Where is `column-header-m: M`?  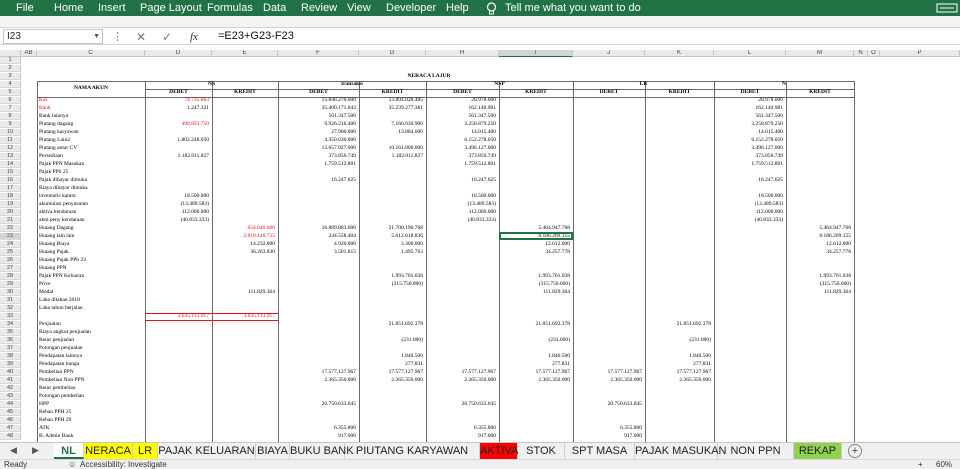 column-header-m: M is located at coordinates (820, 53).